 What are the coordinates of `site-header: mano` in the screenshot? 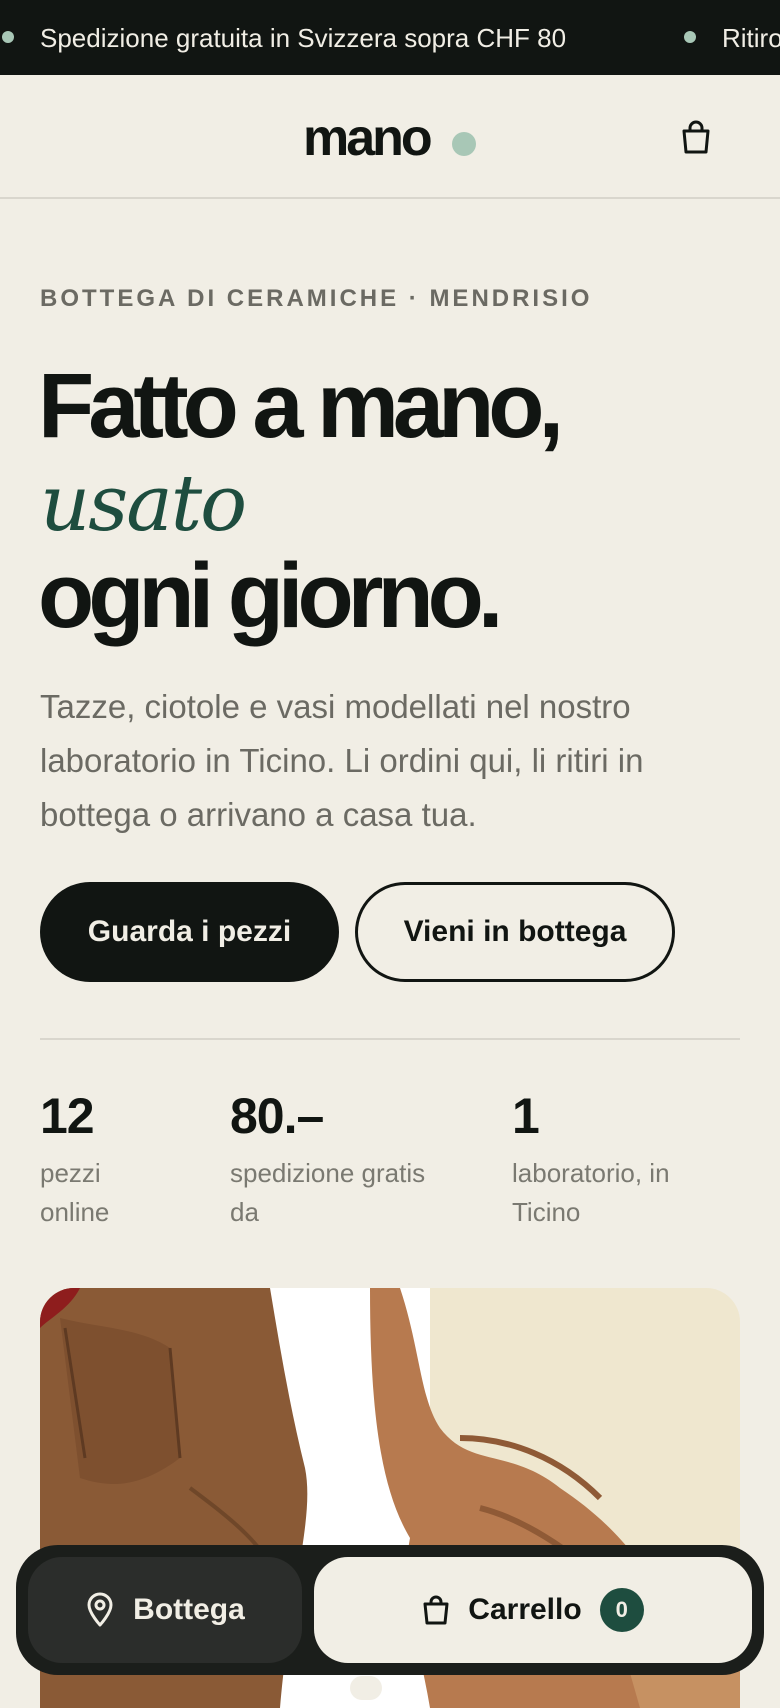 It's located at (390, 137).